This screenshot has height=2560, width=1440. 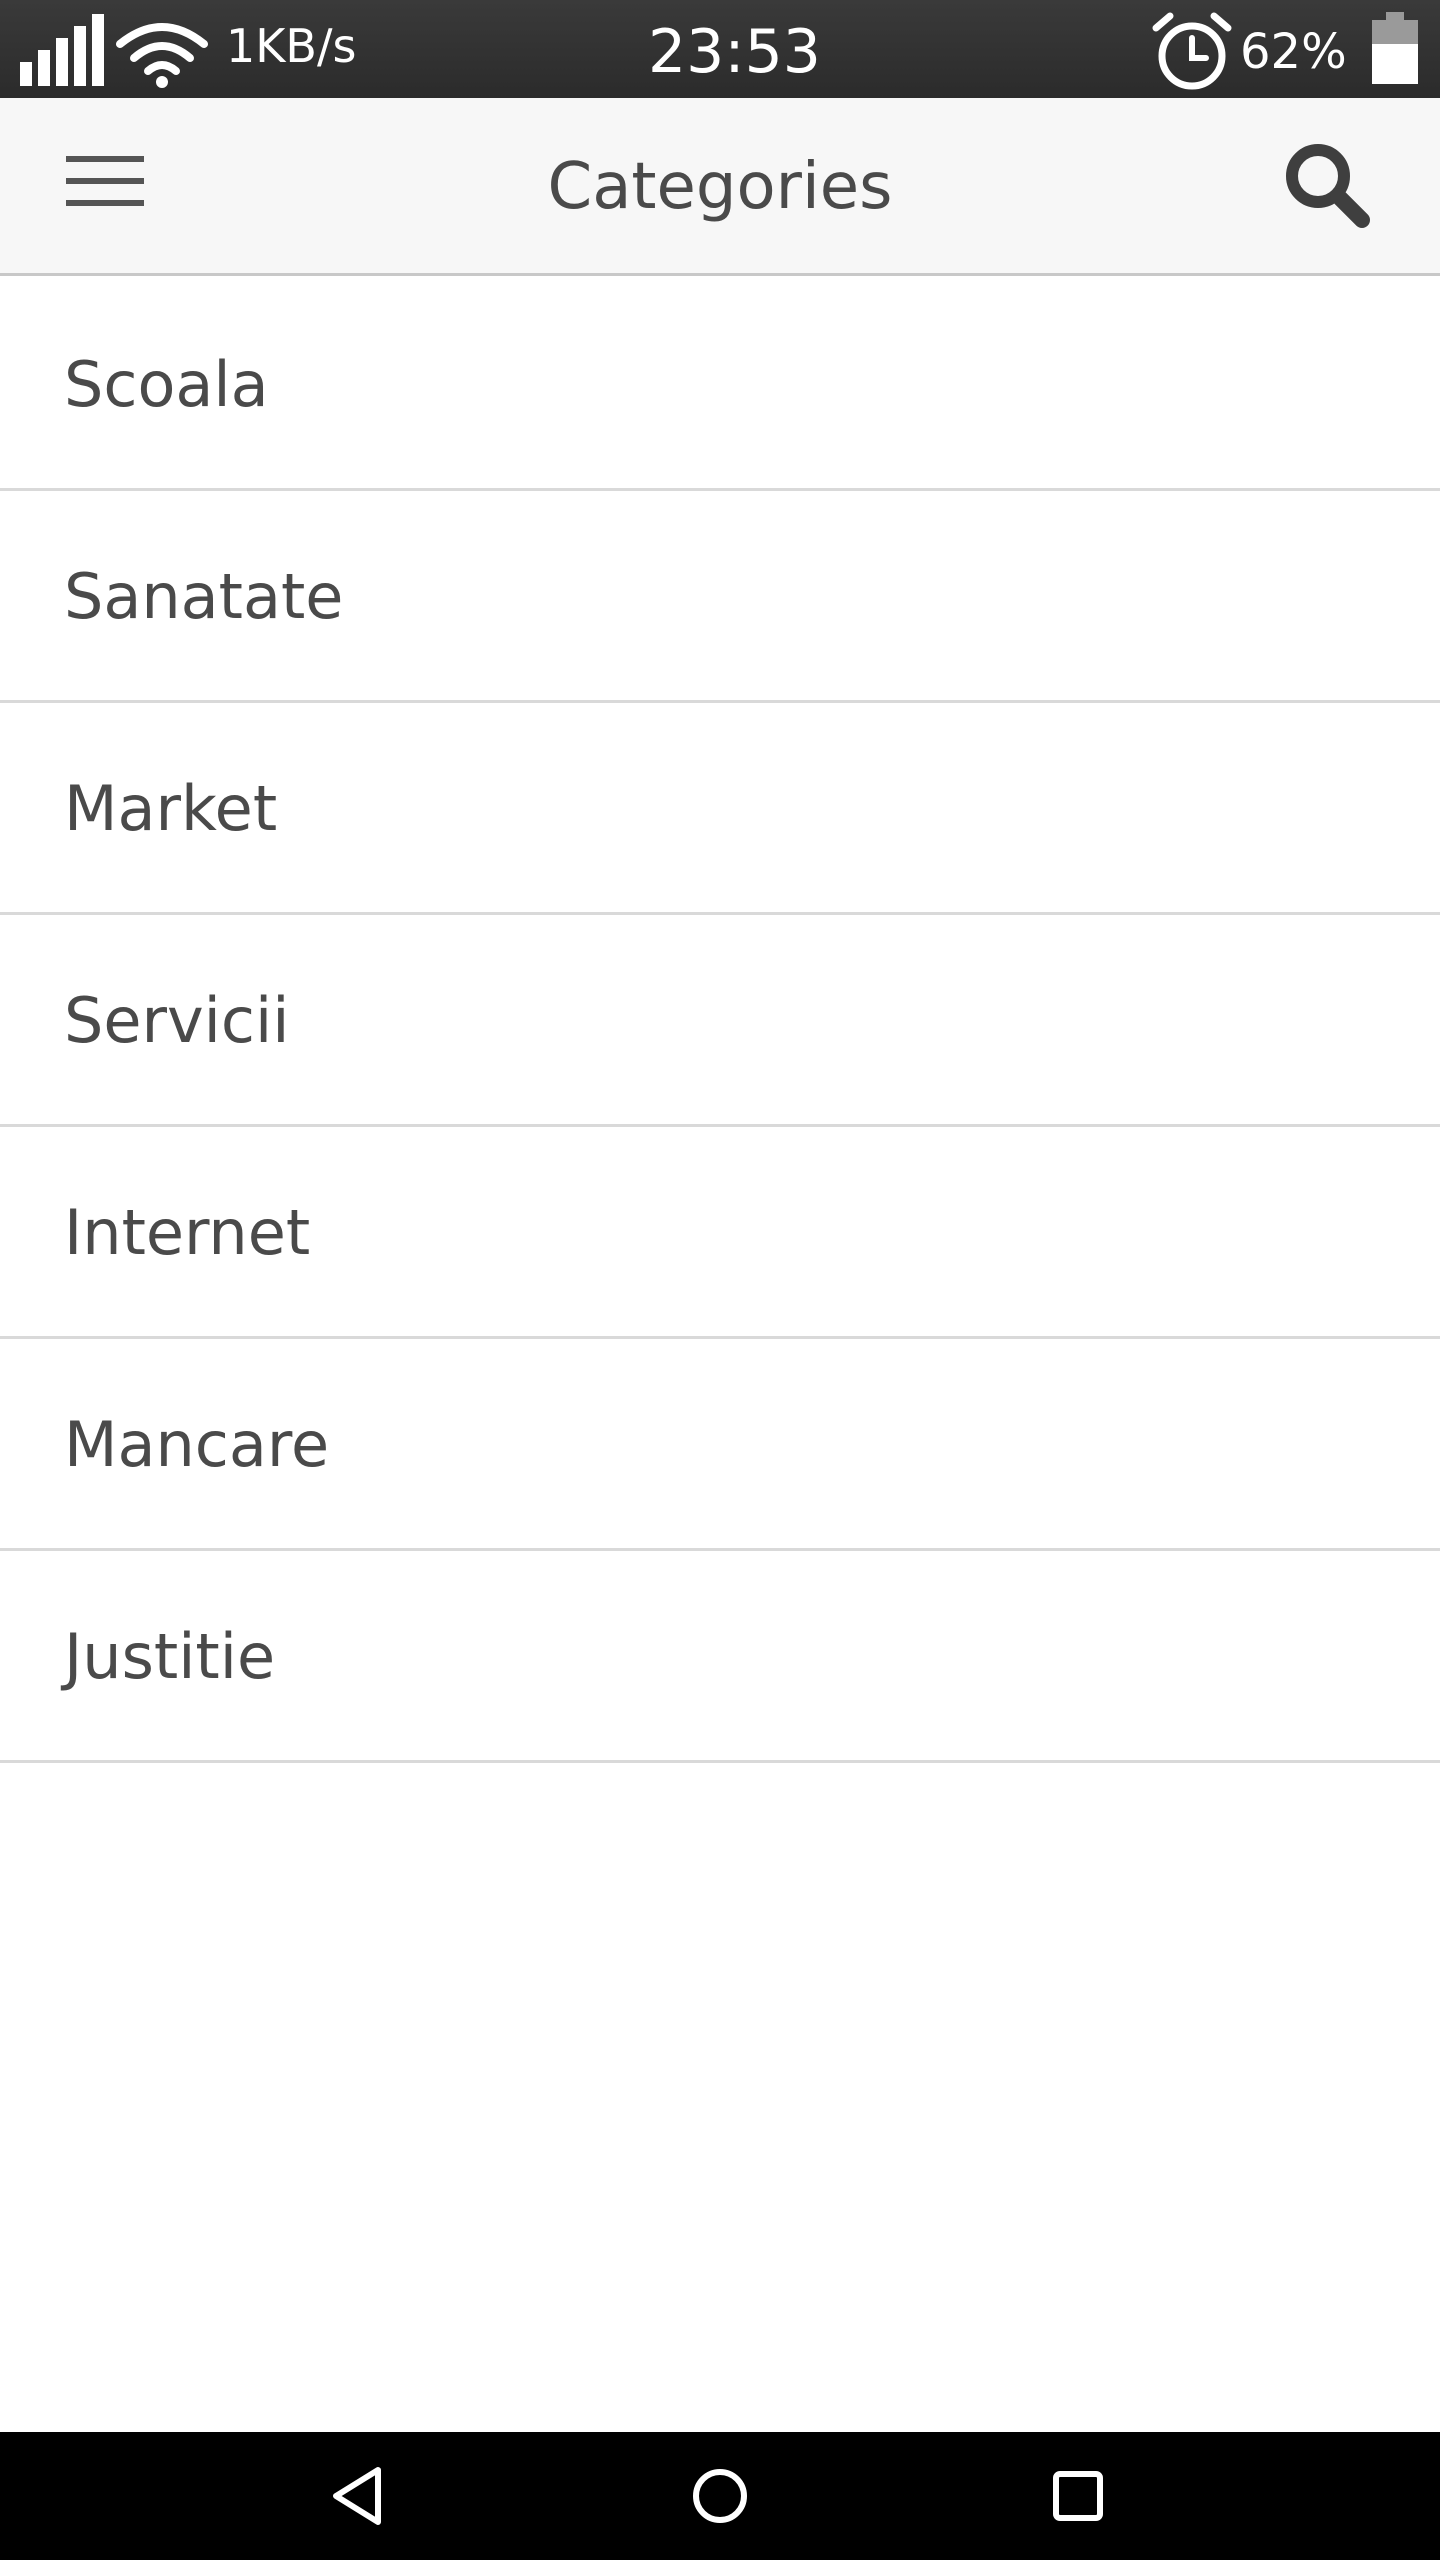 What do you see at coordinates (1328, 186) in the screenshot?
I see `search-icon` at bounding box center [1328, 186].